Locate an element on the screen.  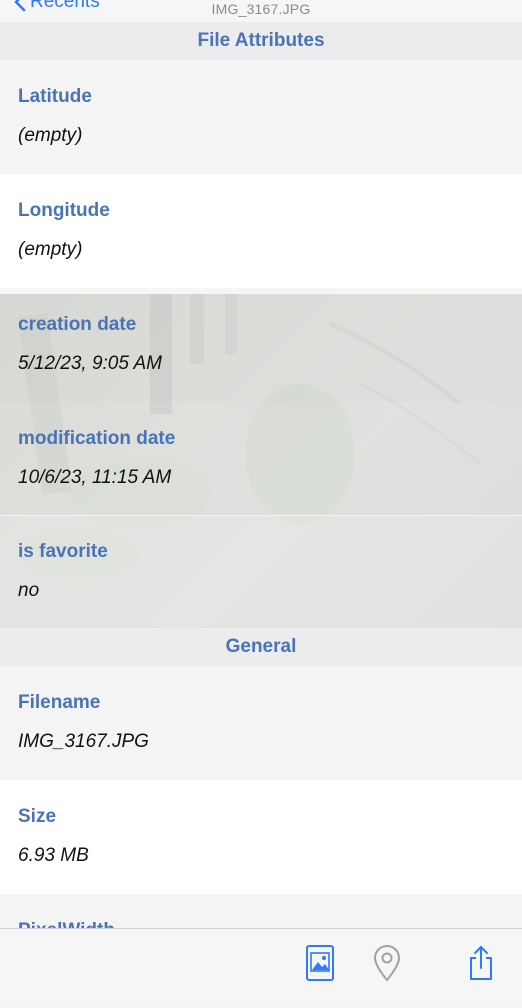
nav-subtitle: IMG_3167.JPG is located at coordinates (261, 9).